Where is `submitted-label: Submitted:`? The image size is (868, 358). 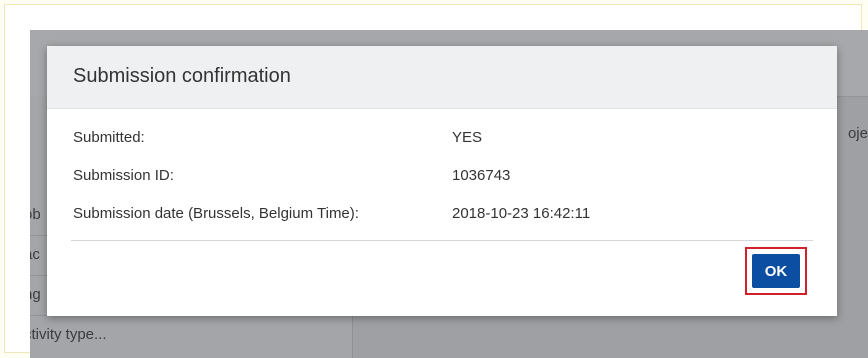 submitted-label: Submitted: is located at coordinates (109, 137).